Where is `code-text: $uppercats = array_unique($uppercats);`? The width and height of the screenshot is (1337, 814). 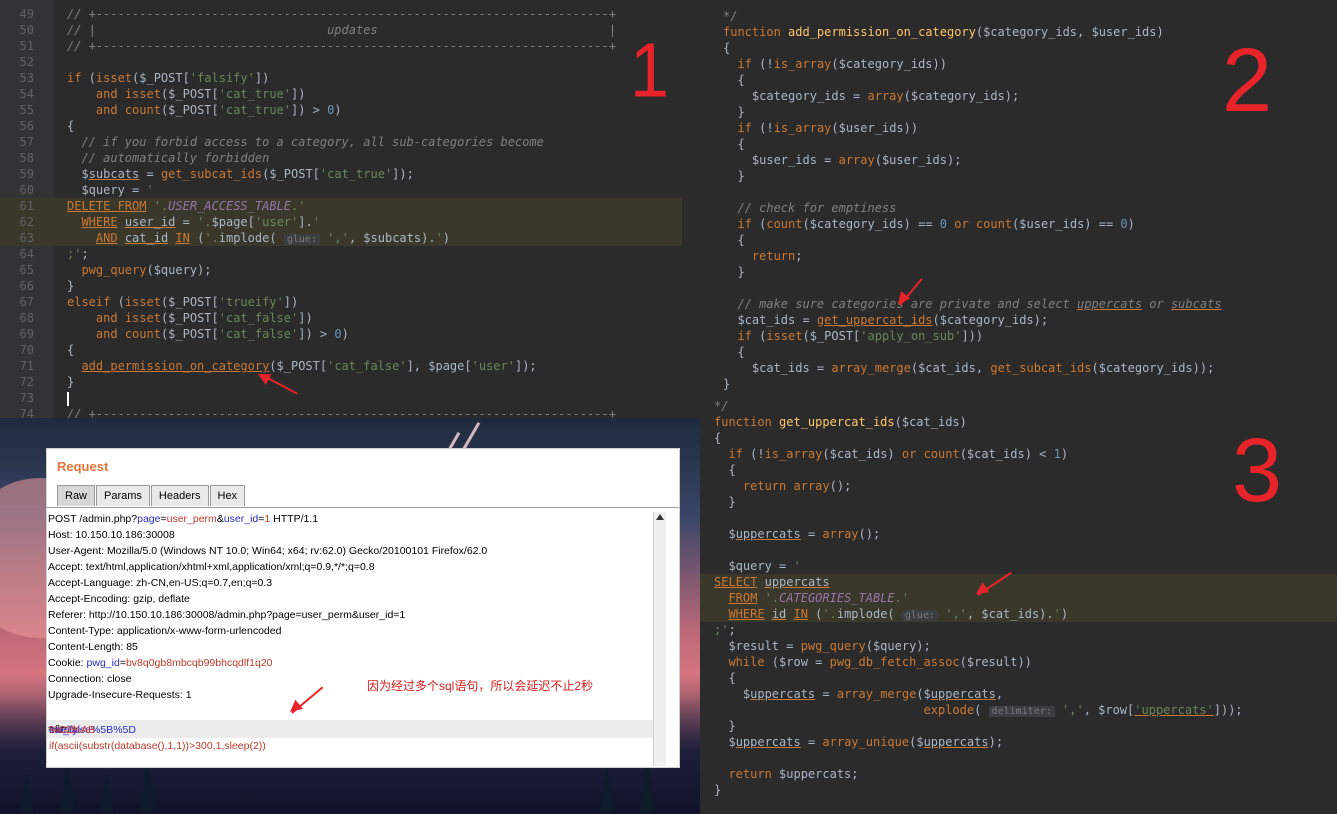
code-text: $uppercats = array_unique($uppercats); is located at coordinates (859, 742).